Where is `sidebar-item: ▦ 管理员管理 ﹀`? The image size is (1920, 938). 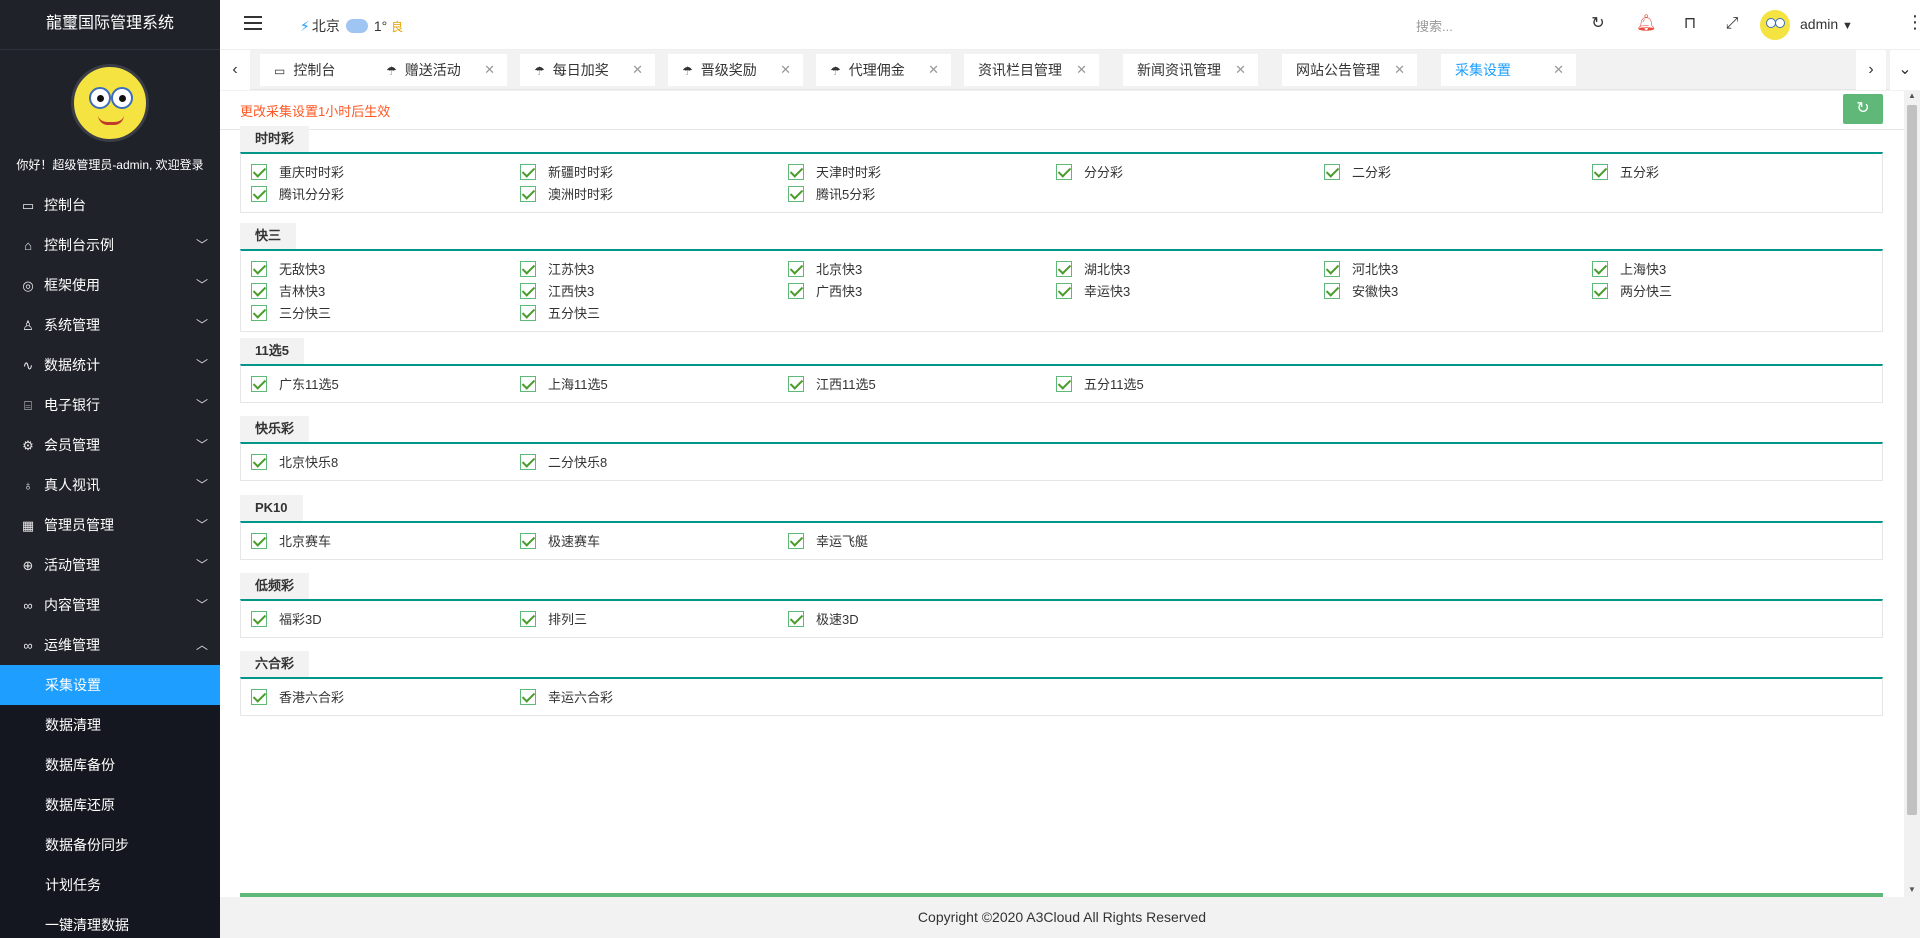
sidebar-item: ▦ 管理员管理 ﹀ is located at coordinates (110, 525).